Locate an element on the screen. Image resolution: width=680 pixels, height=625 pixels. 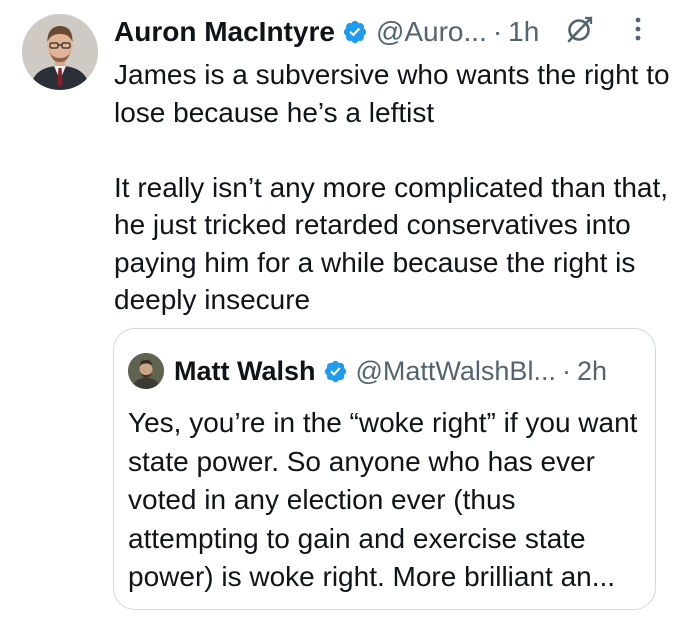
quoted-author-avatar is located at coordinates (146, 371).